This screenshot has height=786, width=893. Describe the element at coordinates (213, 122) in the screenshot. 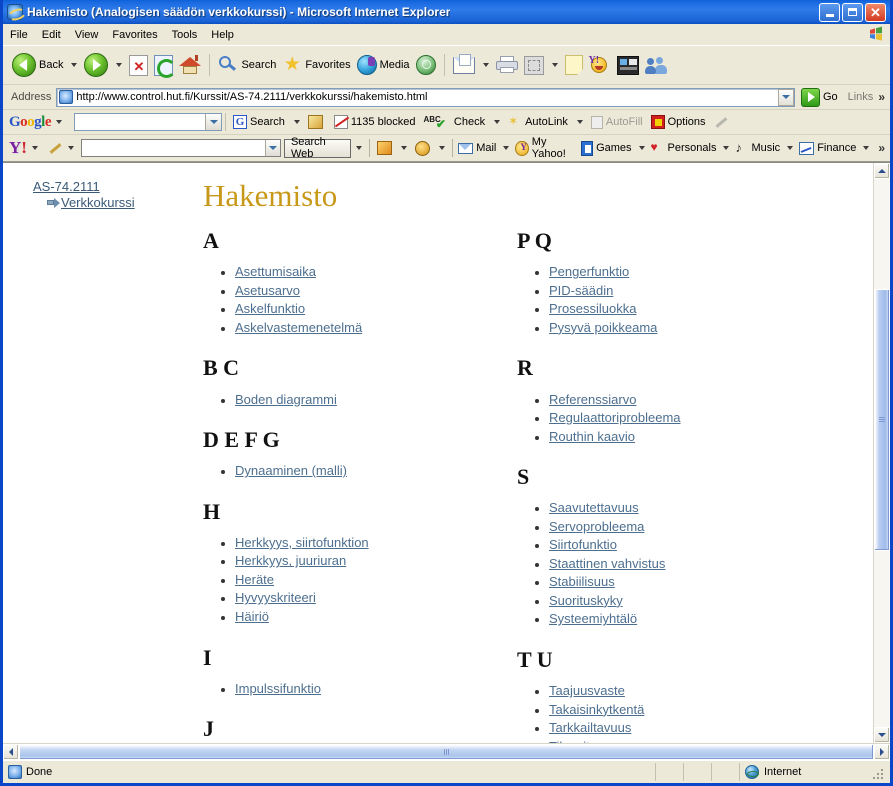

I see `google-search-dropdown-icon` at that location.